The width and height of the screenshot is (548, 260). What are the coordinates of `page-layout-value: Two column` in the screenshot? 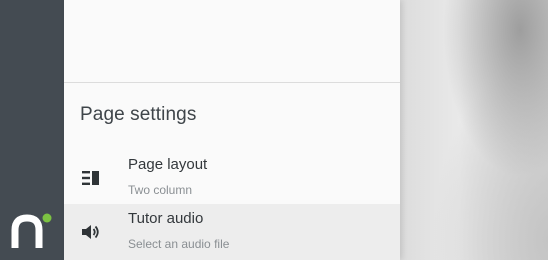 It's located at (160, 190).